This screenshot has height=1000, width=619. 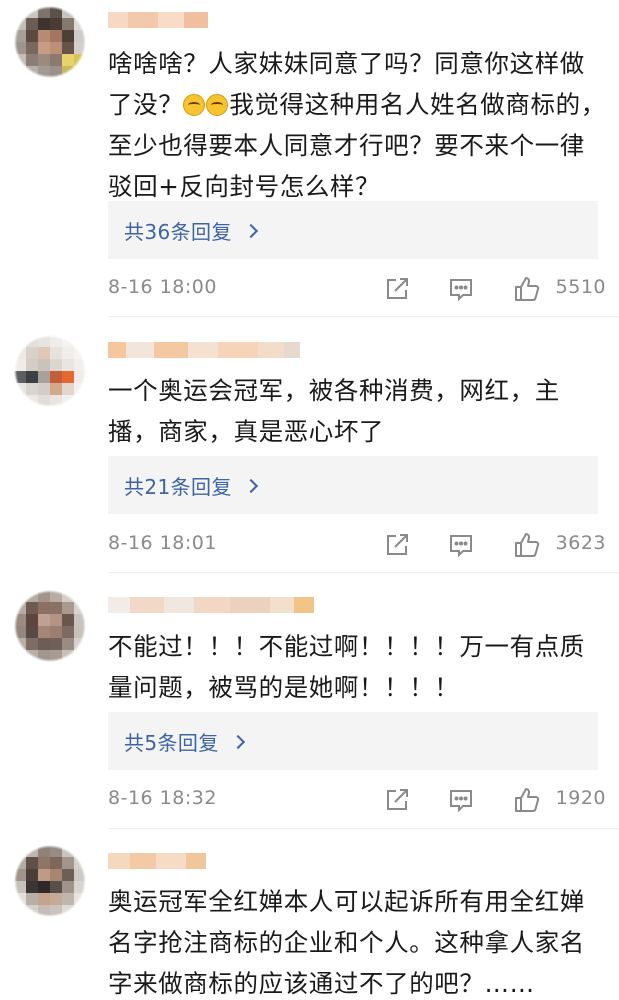 I want to click on replies-count-label: 共36条回复, so click(x=178, y=231).